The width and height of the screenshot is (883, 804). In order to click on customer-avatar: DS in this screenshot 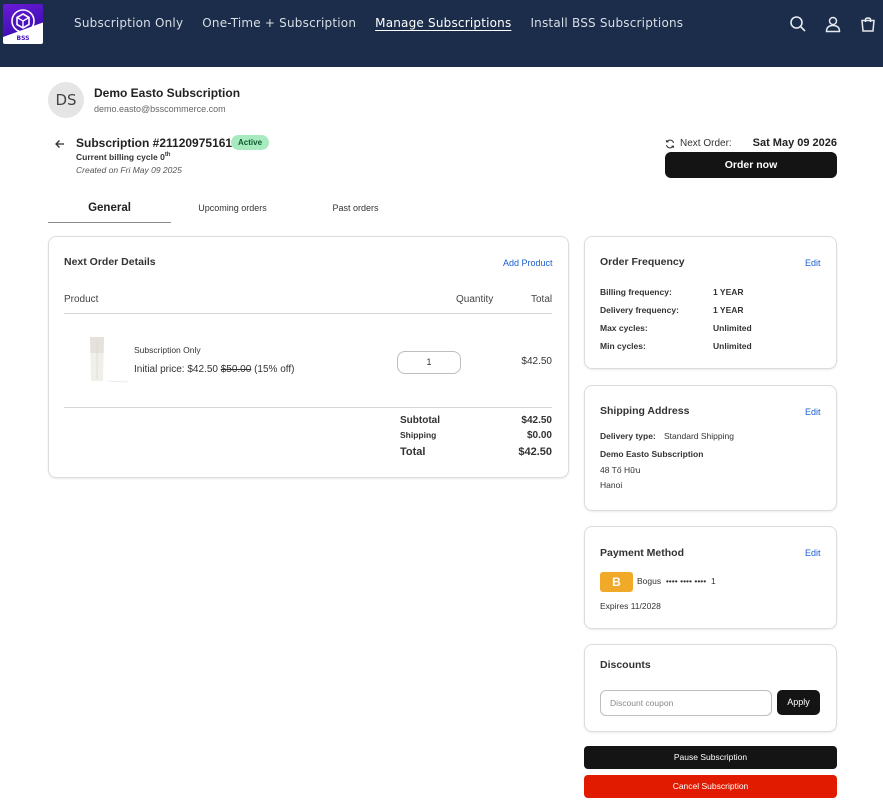, I will do `click(66, 100)`.